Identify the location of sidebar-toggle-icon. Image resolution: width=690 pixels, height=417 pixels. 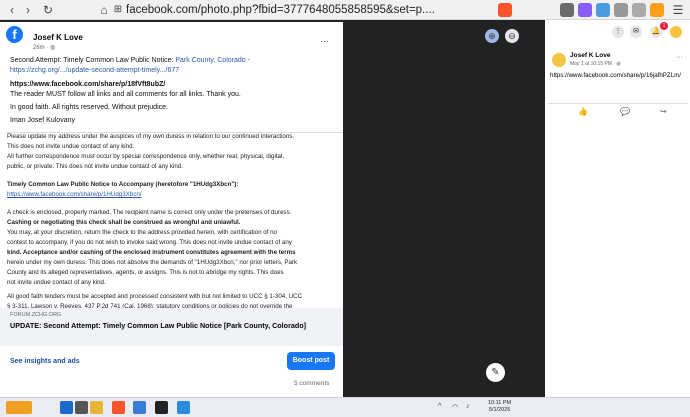
(639, 10).